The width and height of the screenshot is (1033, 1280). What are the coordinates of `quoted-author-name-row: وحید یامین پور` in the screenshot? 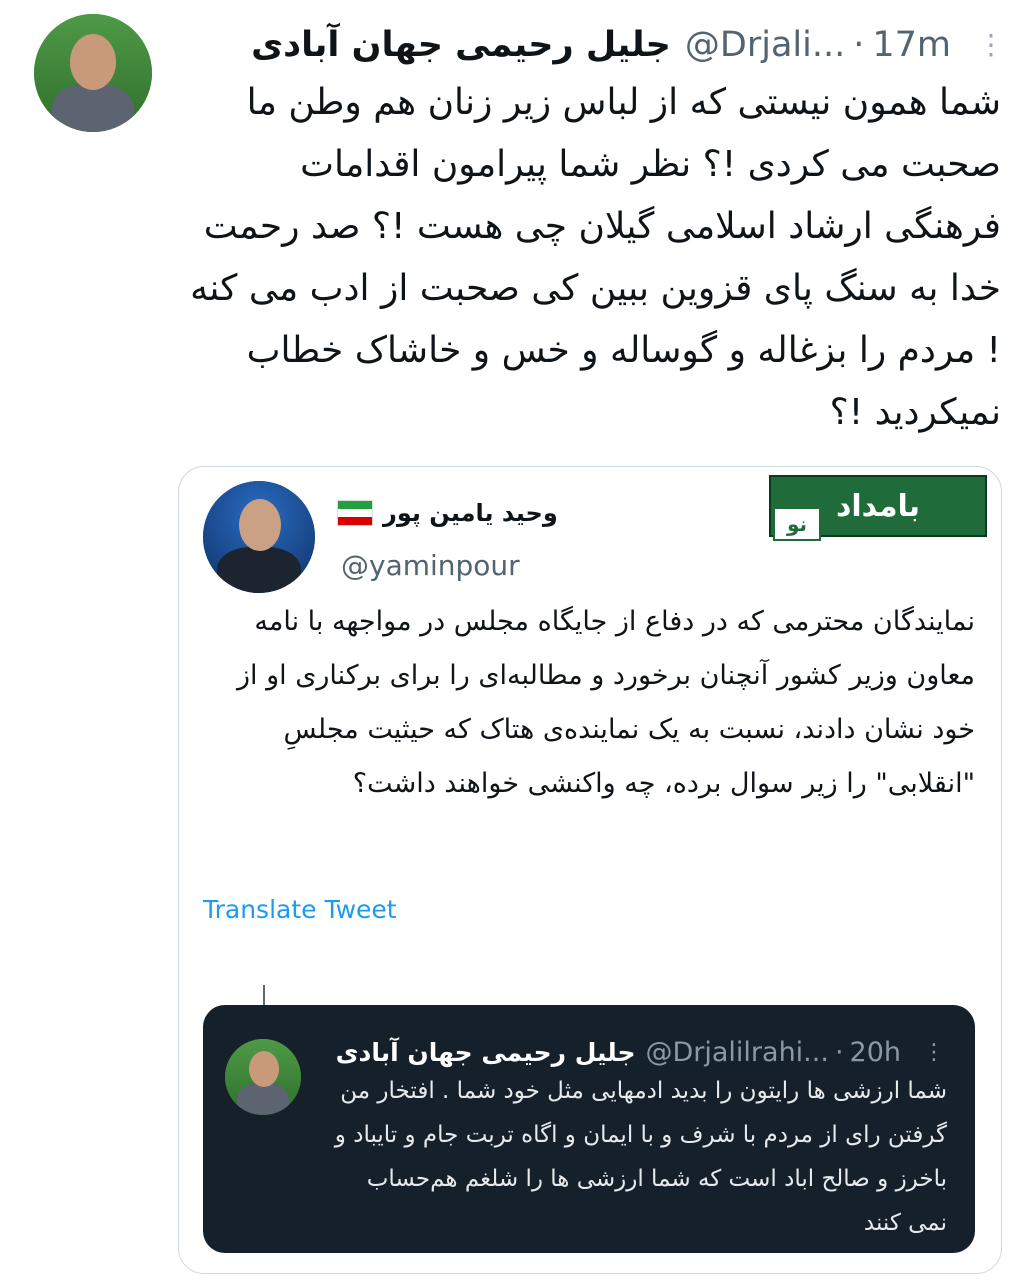 It's located at (447, 513).